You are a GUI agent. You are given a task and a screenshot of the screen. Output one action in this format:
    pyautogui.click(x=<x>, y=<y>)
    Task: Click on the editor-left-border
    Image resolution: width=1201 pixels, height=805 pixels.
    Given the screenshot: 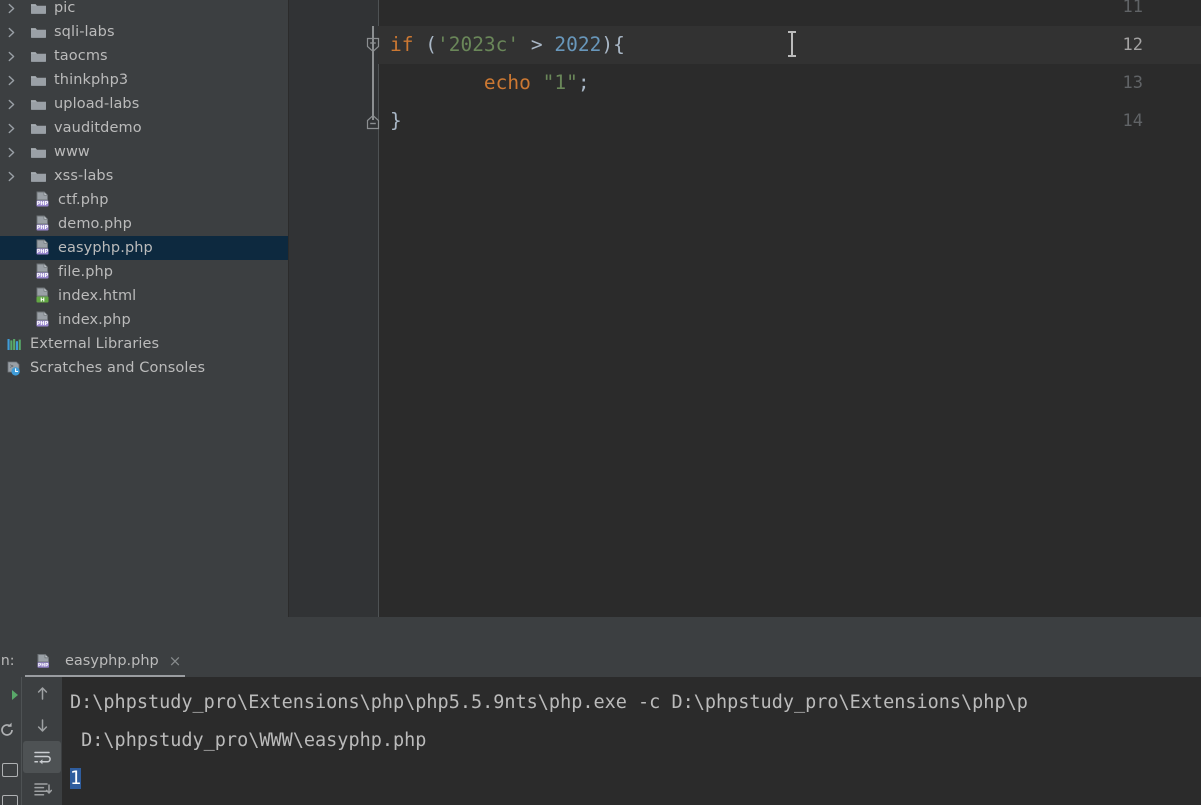 What is the action you would take?
    pyautogui.click(x=288, y=308)
    